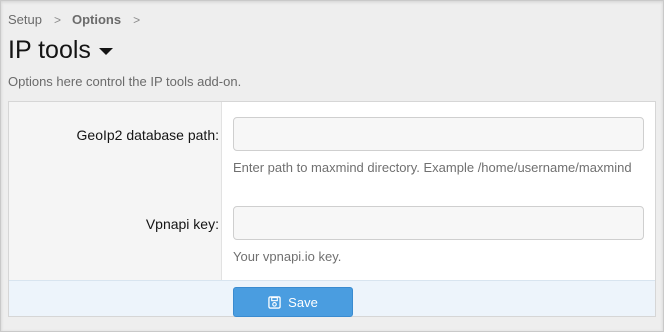 This screenshot has width=664, height=332. Describe the element at coordinates (274, 302) in the screenshot. I see `floppy-disk-icon` at that location.